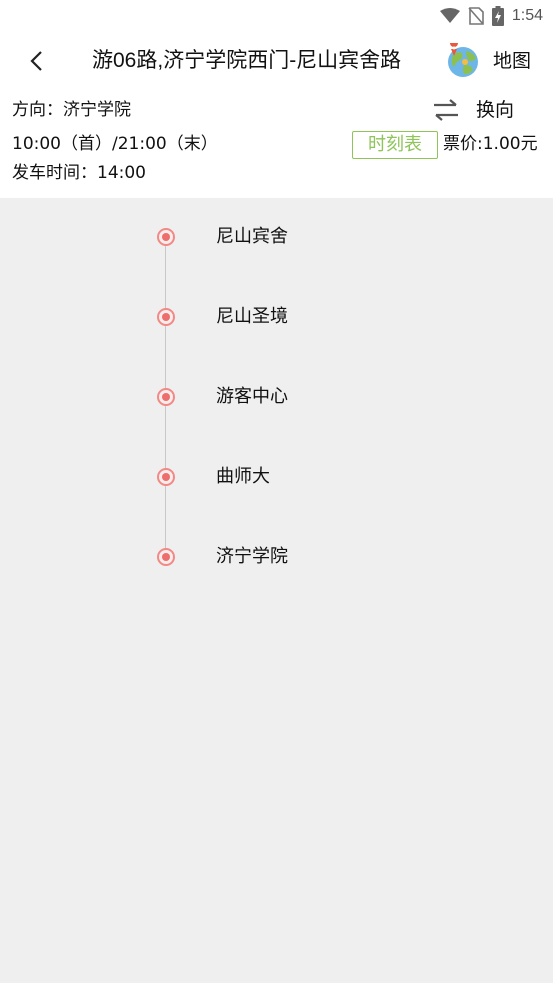  Describe the element at coordinates (252, 556) in the screenshot. I see `stop-name: 济宁学院` at that location.